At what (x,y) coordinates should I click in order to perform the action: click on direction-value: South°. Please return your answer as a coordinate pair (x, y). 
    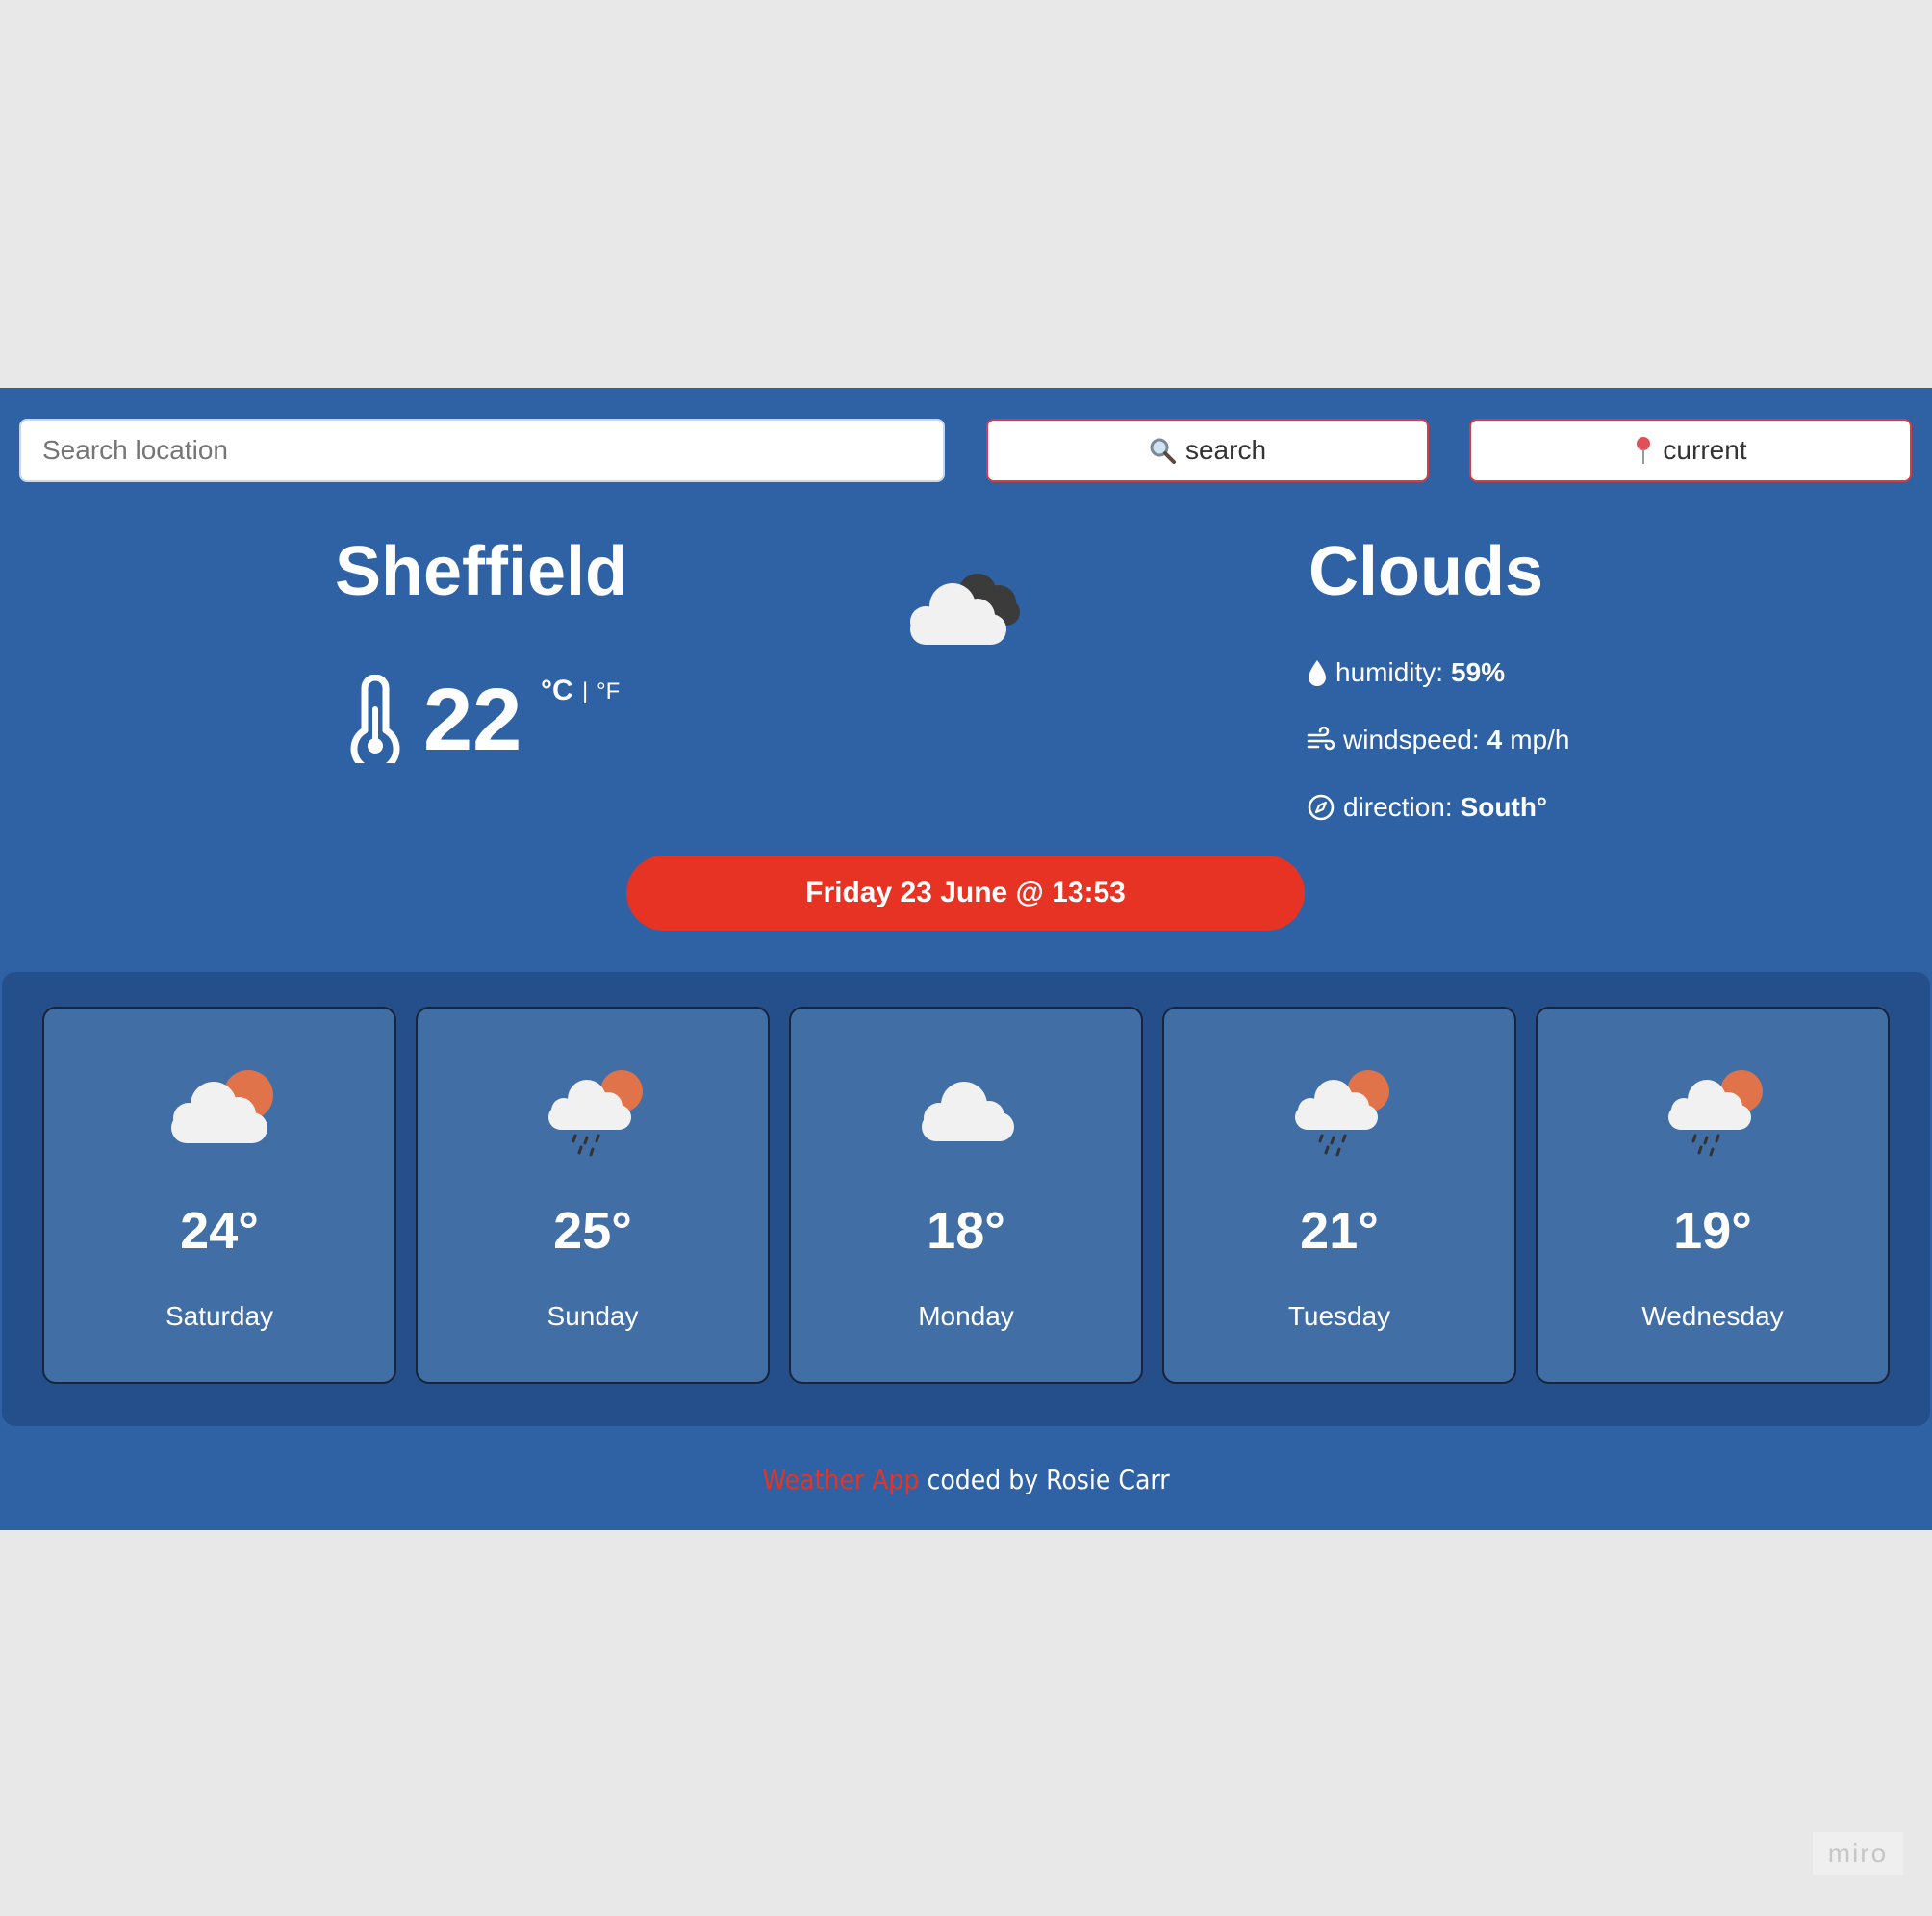
    Looking at the image, I should click on (1504, 807).